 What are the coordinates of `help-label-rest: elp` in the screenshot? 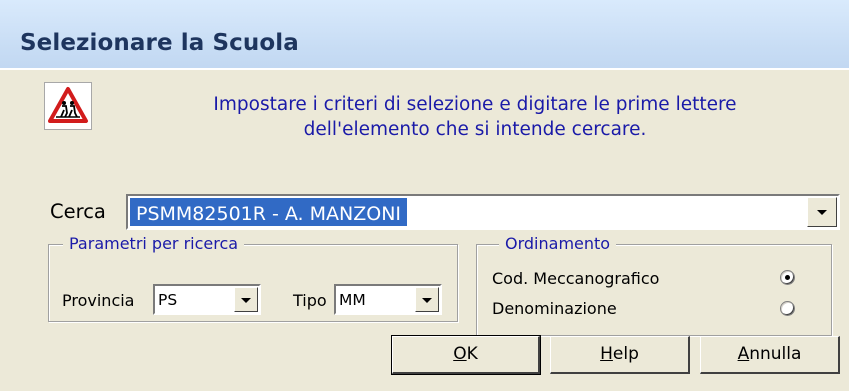 It's located at (625, 354).